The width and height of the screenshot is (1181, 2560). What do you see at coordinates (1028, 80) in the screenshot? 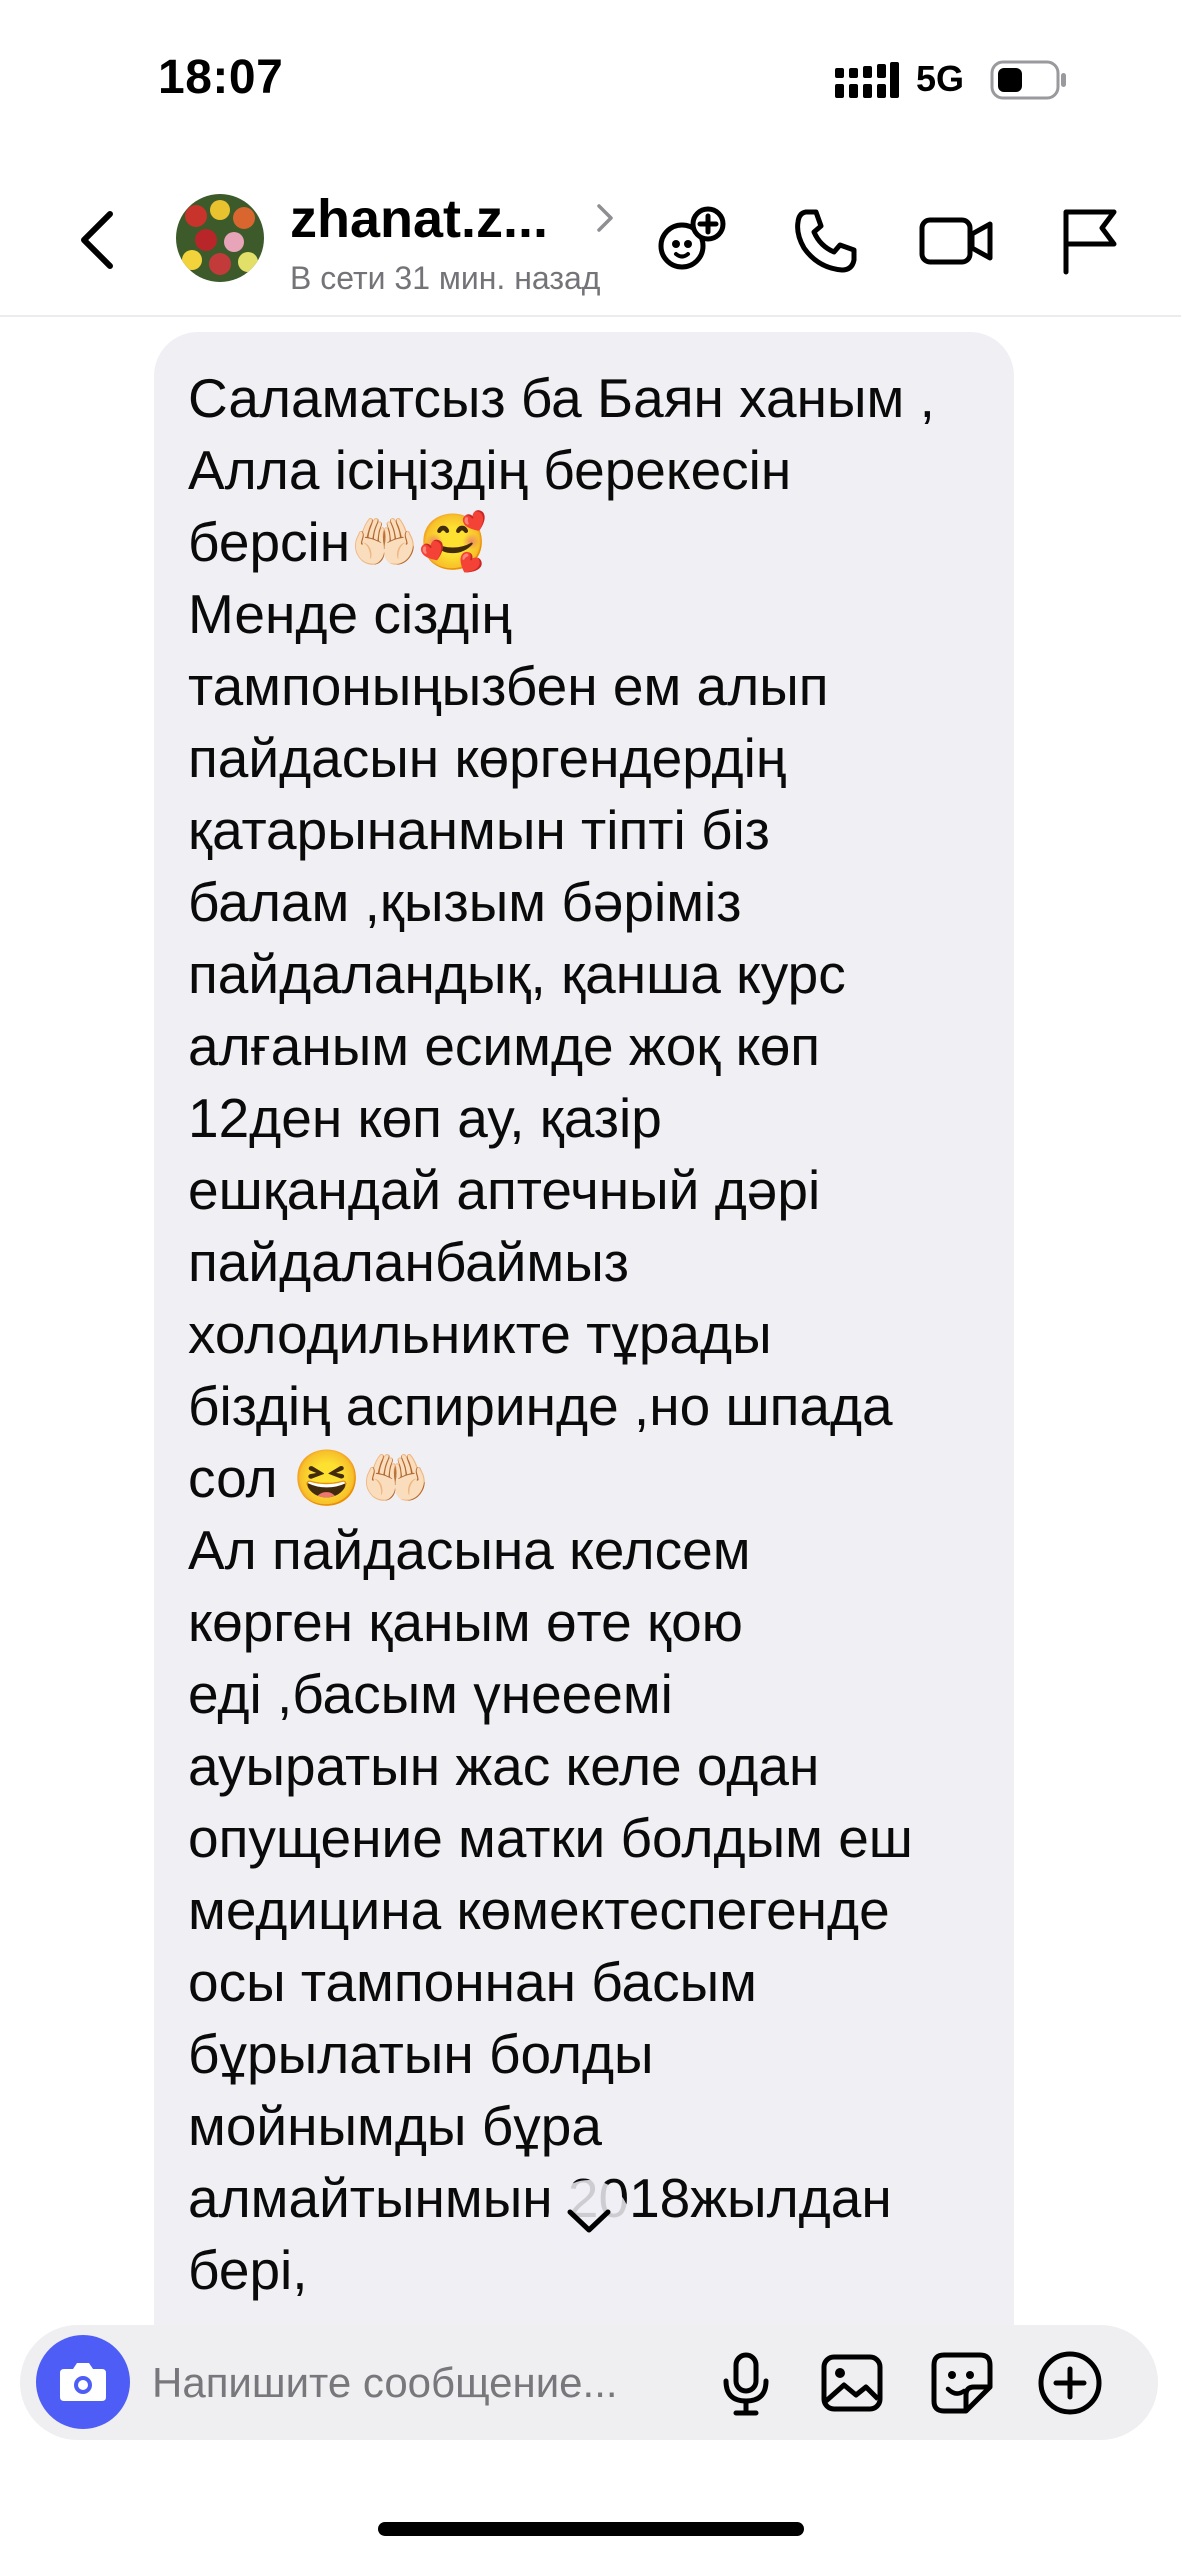
I see `battery-icon` at bounding box center [1028, 80].